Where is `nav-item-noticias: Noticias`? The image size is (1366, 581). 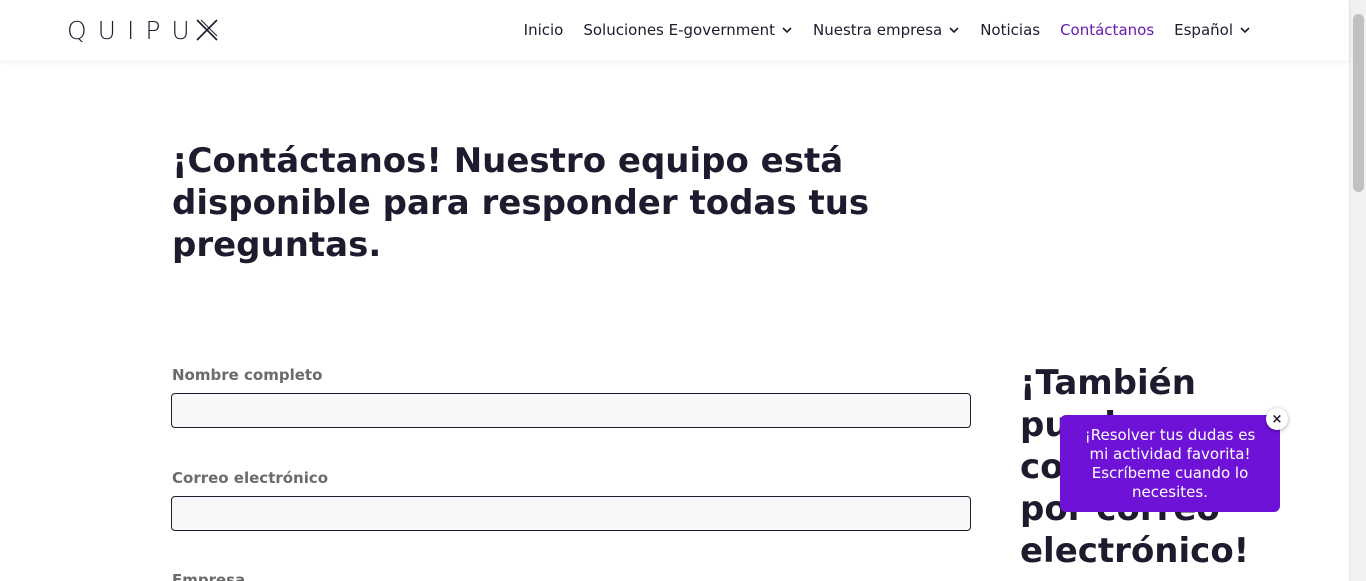
nav-item-noticias: Noticias is located at coordinates (1010, 30).